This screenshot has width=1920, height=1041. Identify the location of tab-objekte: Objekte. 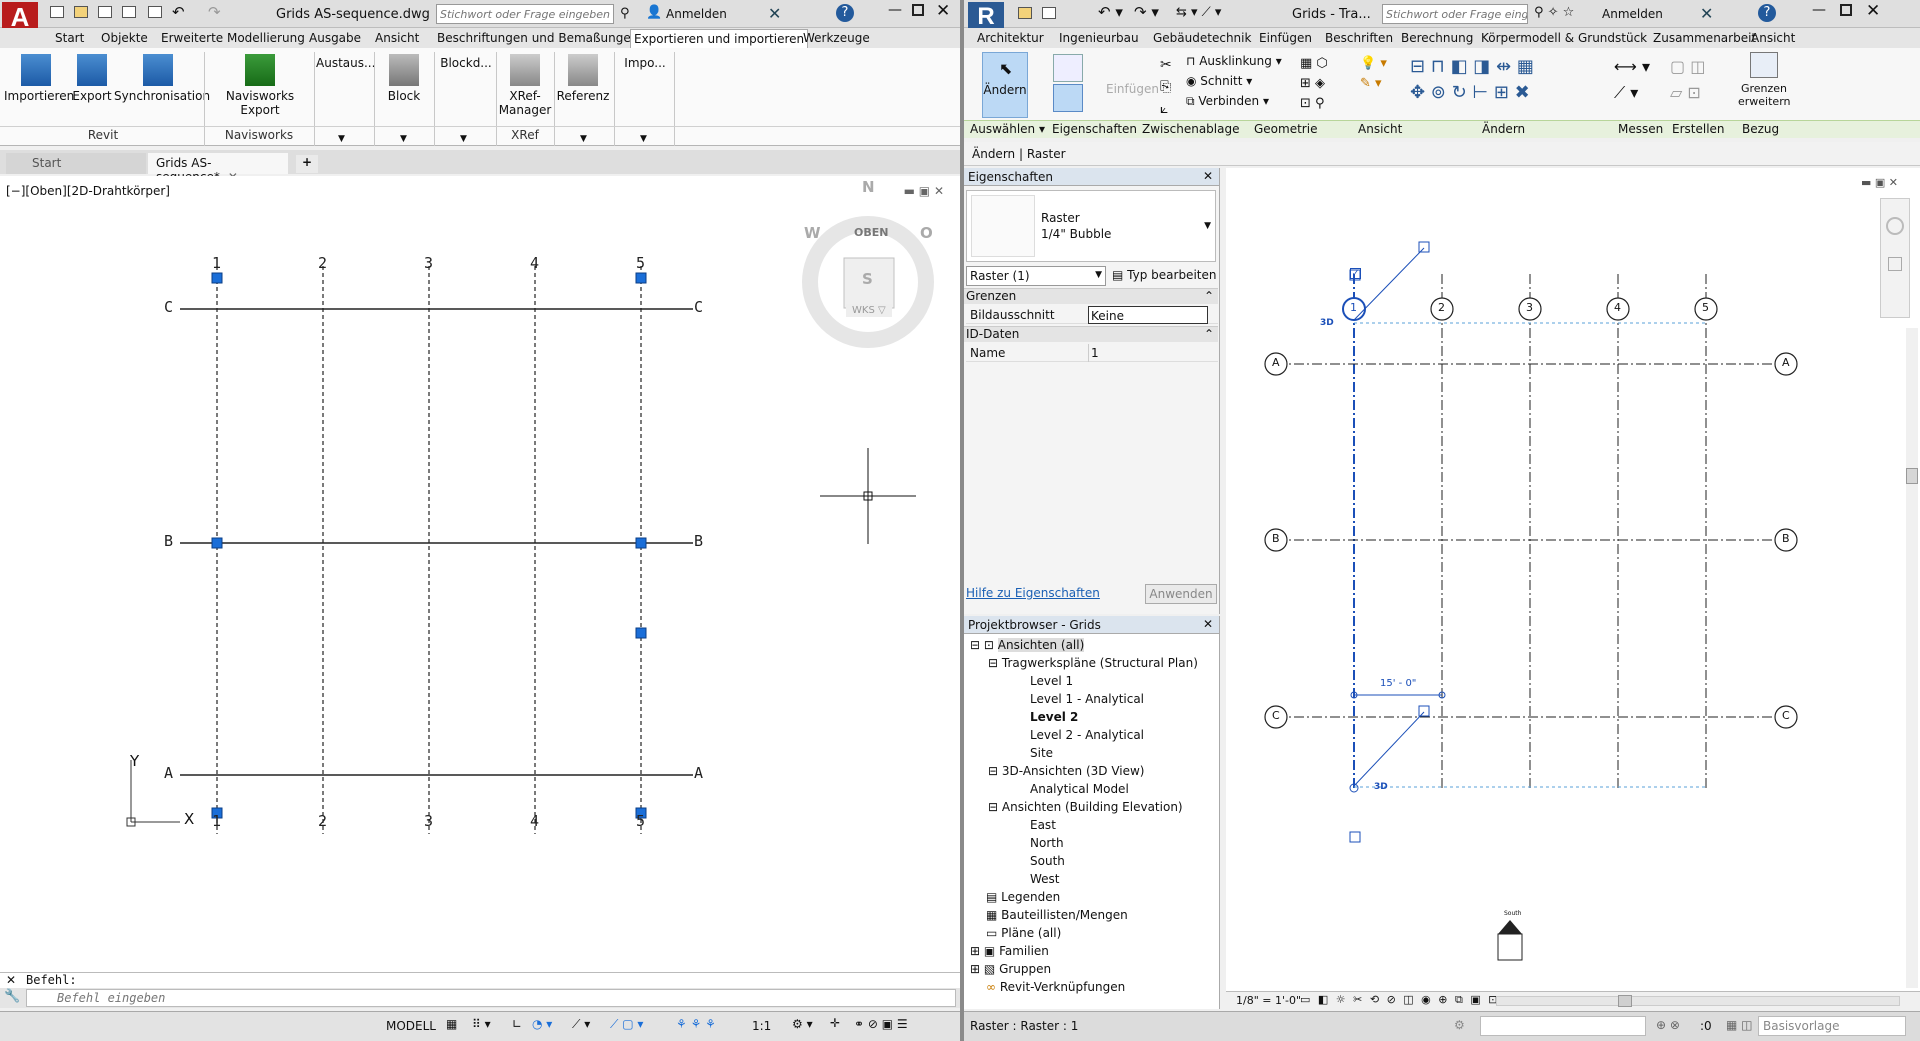
(124, 38).